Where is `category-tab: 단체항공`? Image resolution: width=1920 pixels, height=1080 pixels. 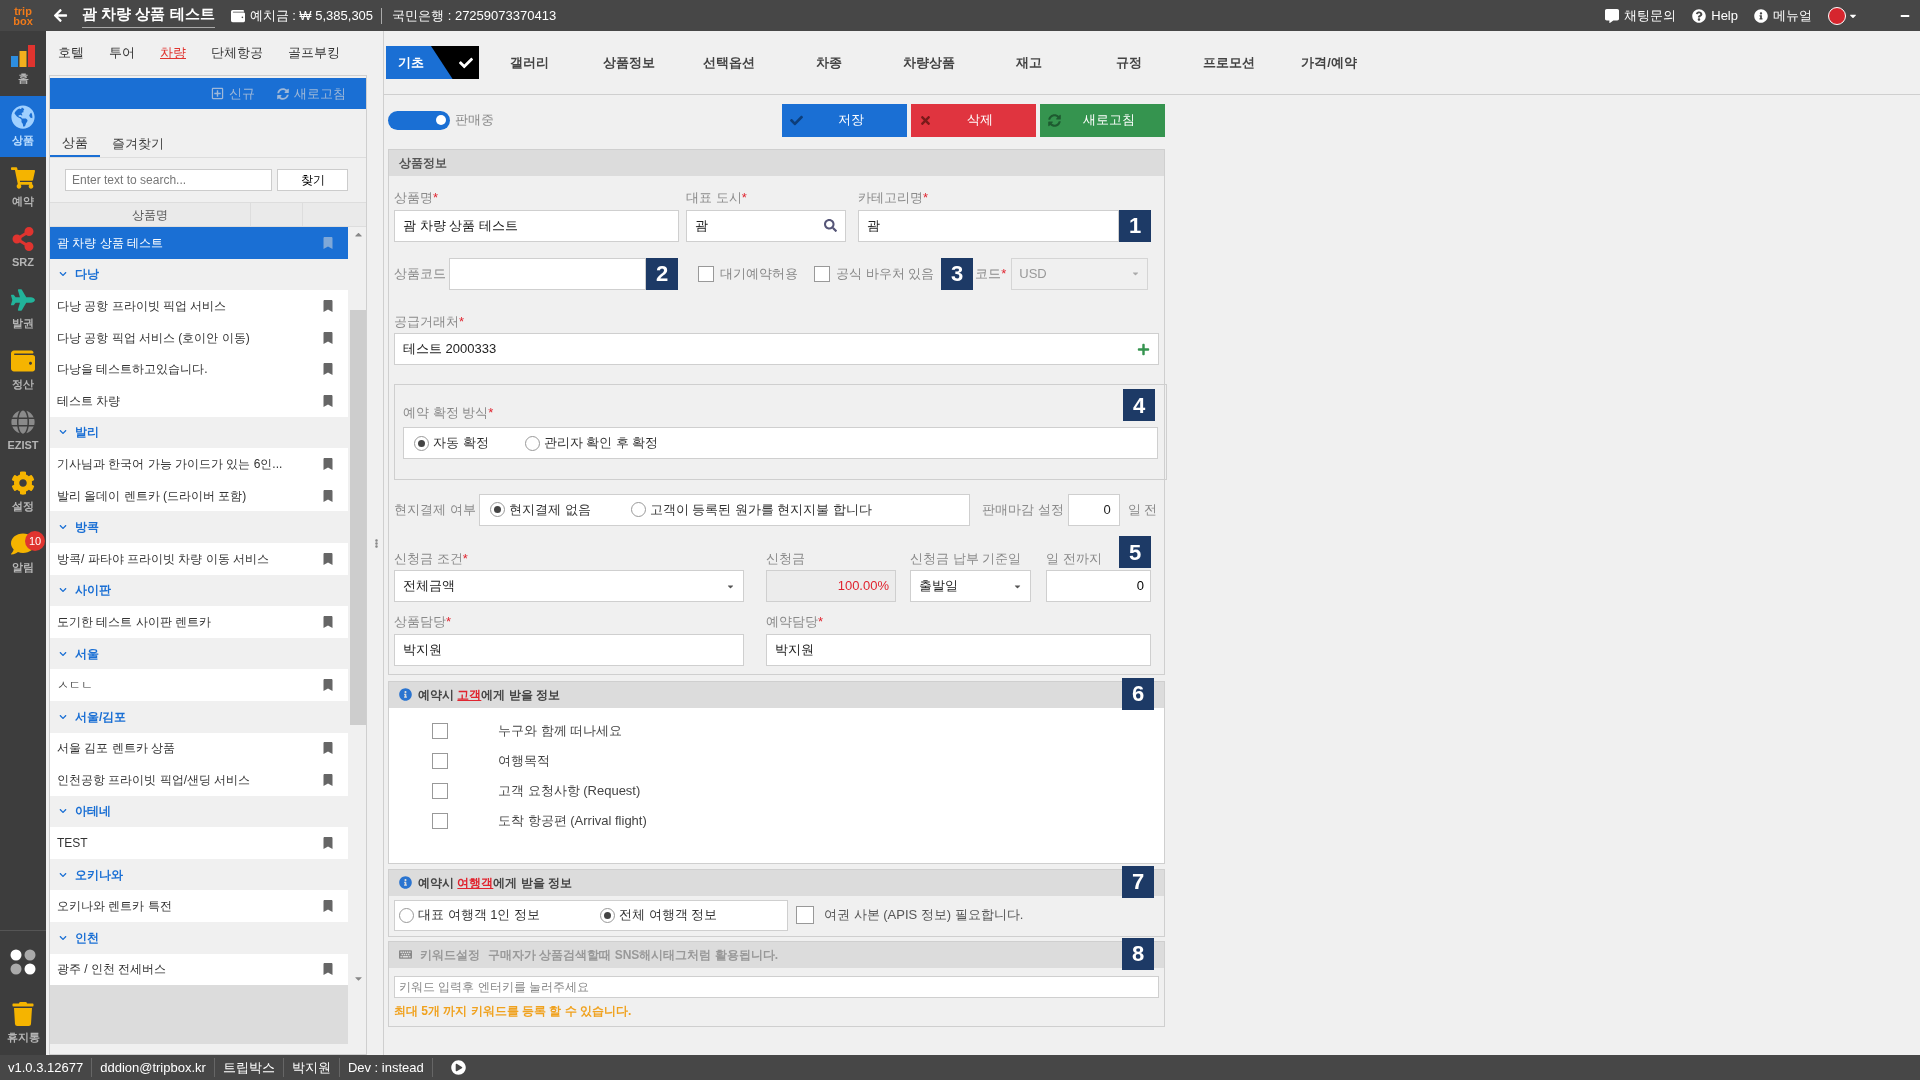 category-tab: 단체항공 is located at coordinates (237, 53).